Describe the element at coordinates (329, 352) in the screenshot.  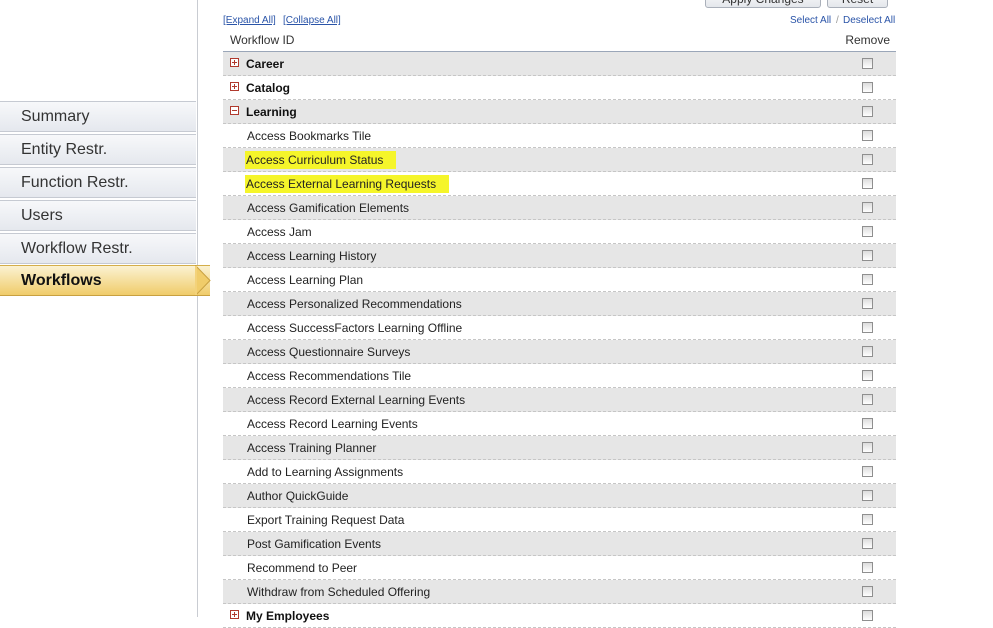
I see `workflow-label: Access Questionnaire Surveys` at that location.